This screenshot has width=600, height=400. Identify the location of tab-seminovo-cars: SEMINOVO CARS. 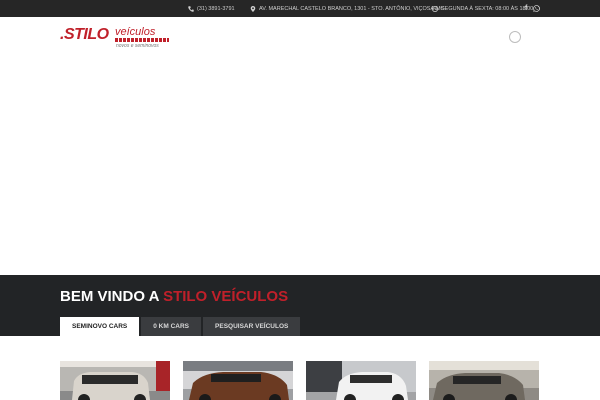
(100, 326).